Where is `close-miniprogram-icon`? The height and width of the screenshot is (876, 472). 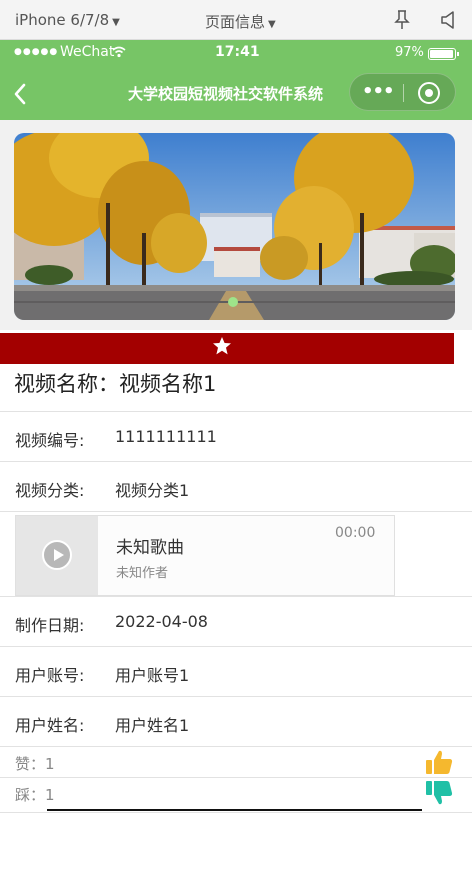
close-miniprogram-icon is located at coordinates (429, 93).